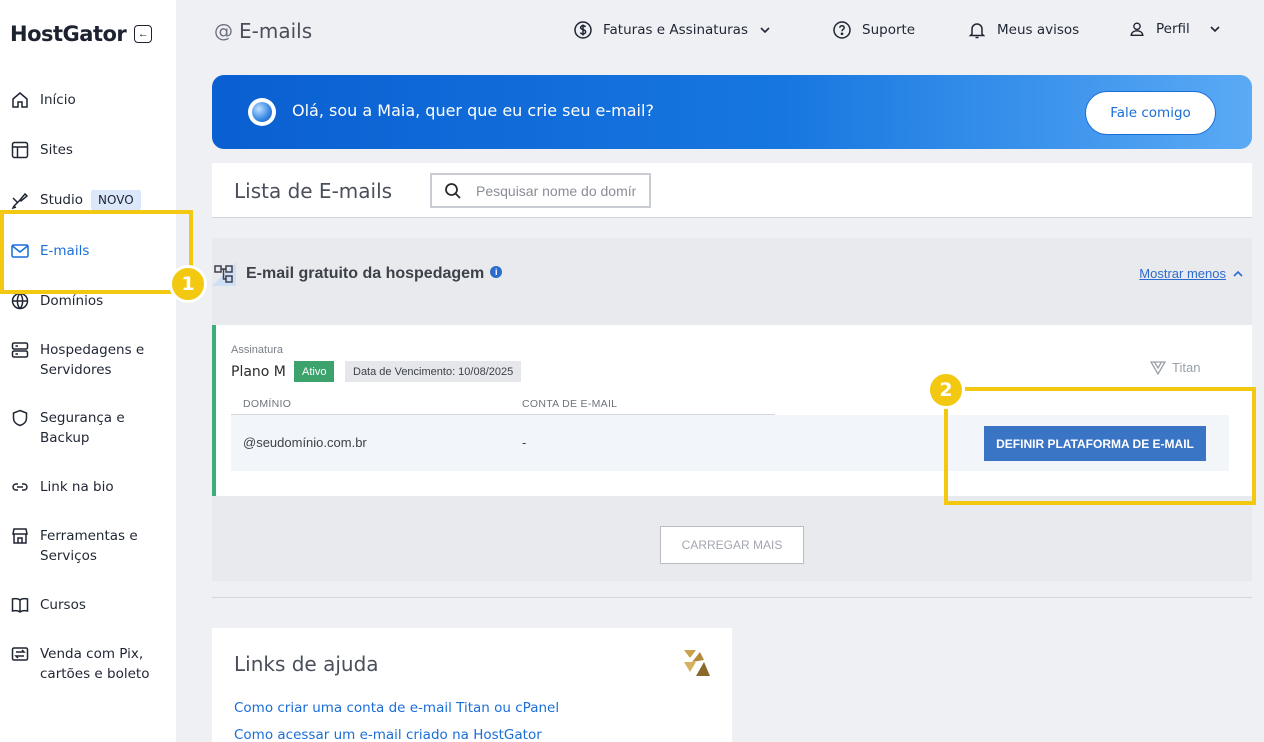 The height and width of the screenshot is (742, 1264). I want to click on sidebar-item-dominios: Domínios, so click(88, 301).